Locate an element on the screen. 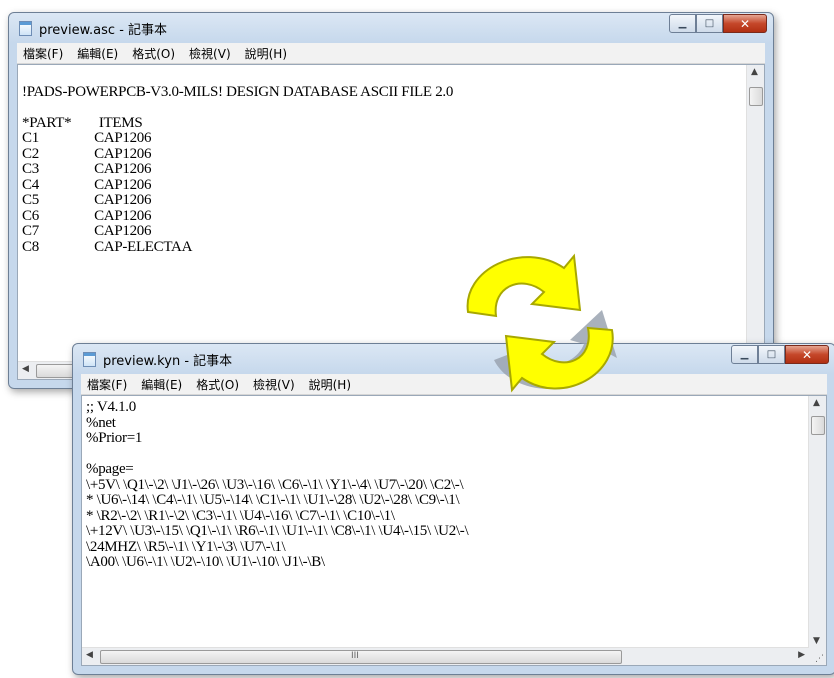  vertical-scrollbar: ▲ is located at coordinates (755, 213).